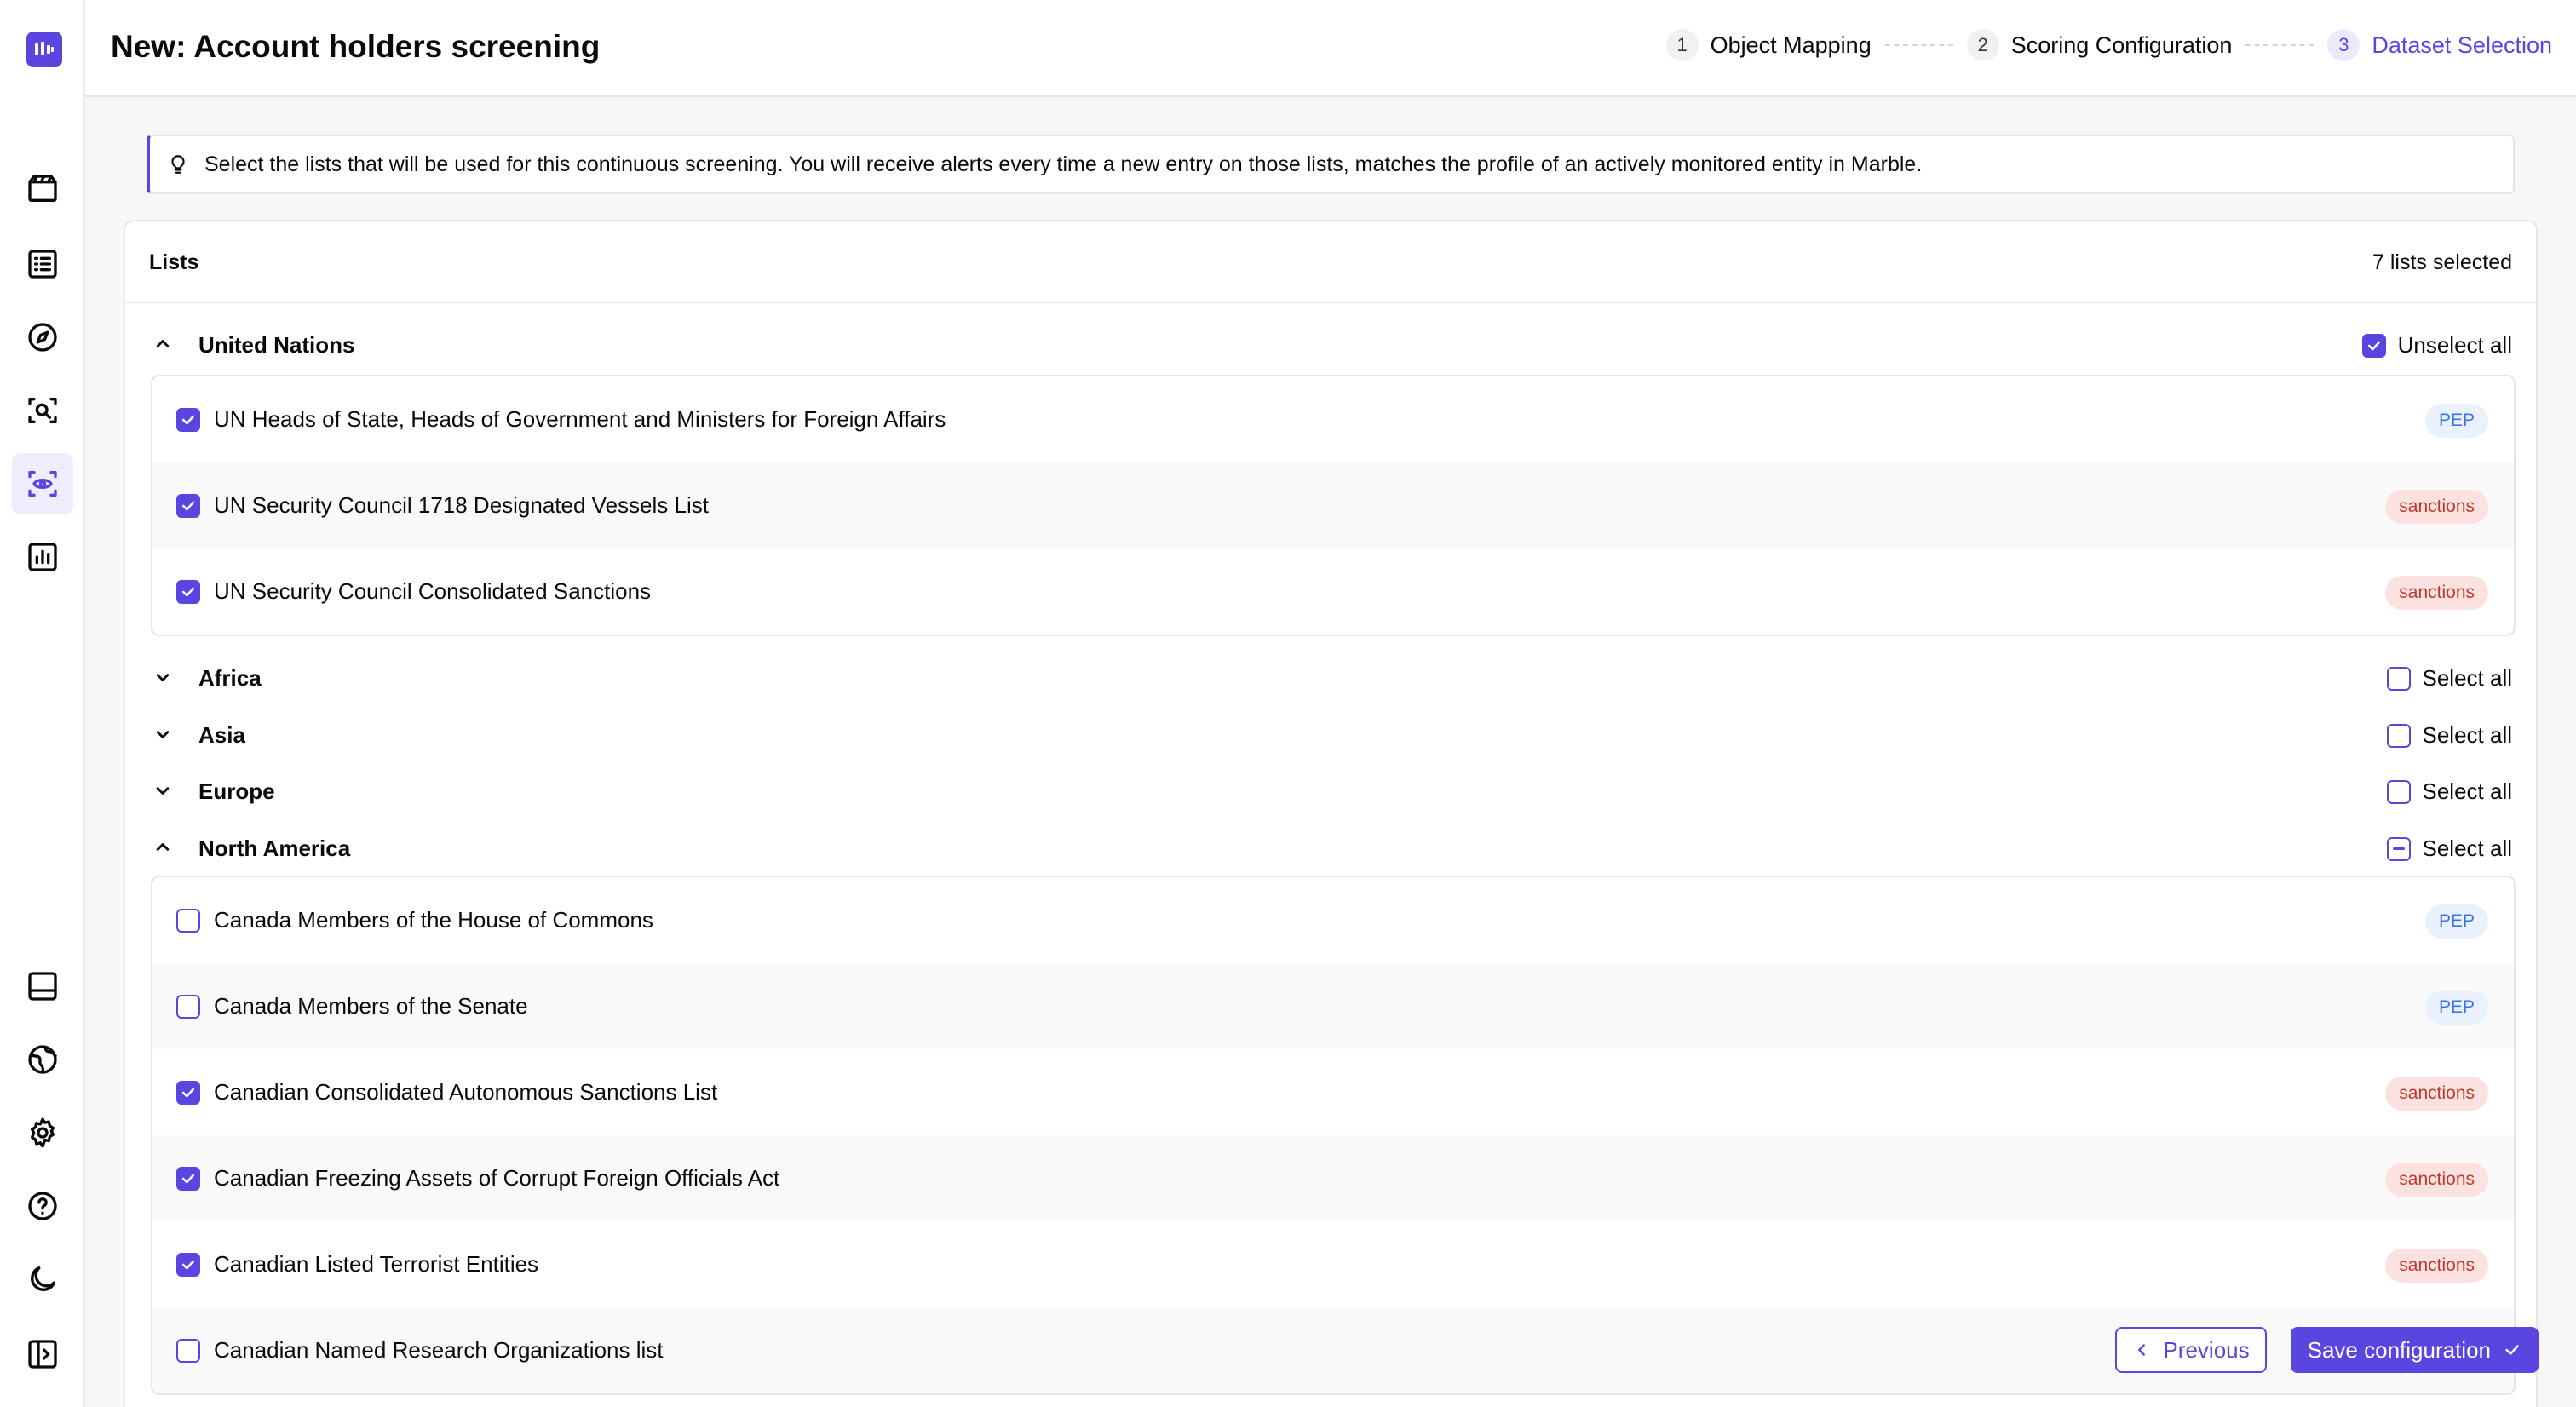 The height and width of the screenshot is (1407, 2576). Describe the element at coordinates (1918, 45) in the screenshot. I see `step-divider` at that location.